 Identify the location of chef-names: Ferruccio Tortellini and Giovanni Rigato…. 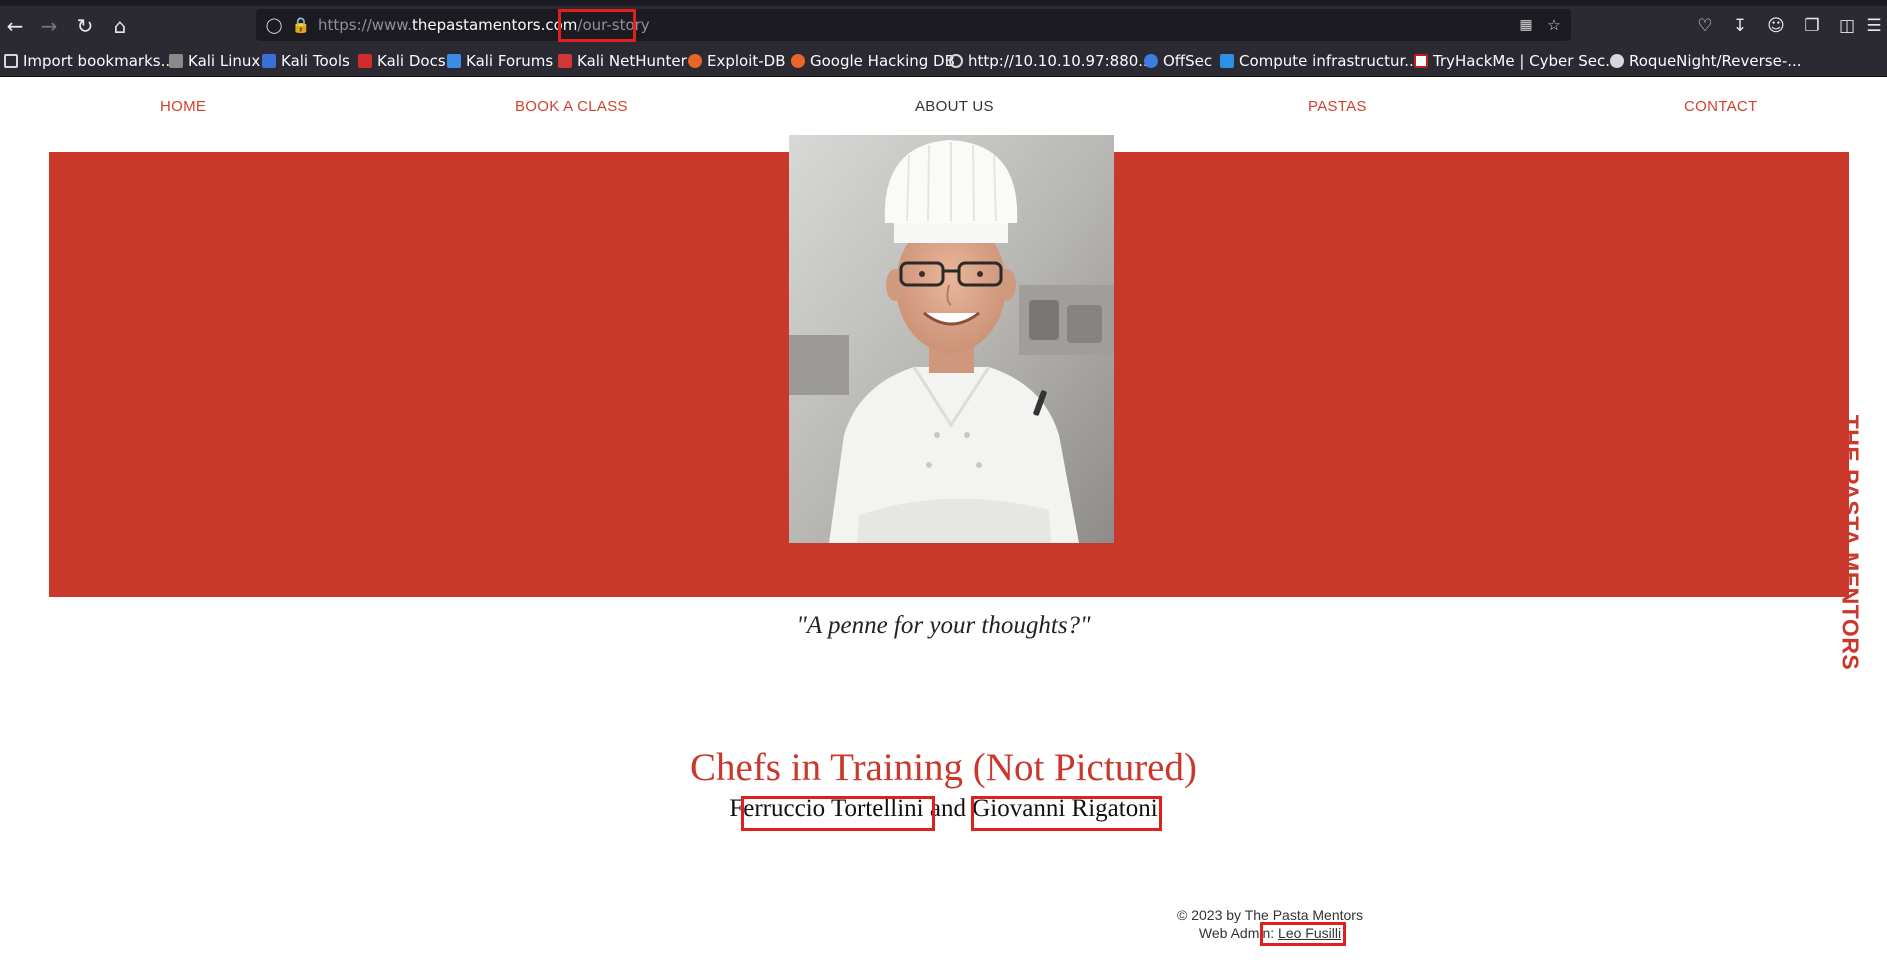
(943, 809).